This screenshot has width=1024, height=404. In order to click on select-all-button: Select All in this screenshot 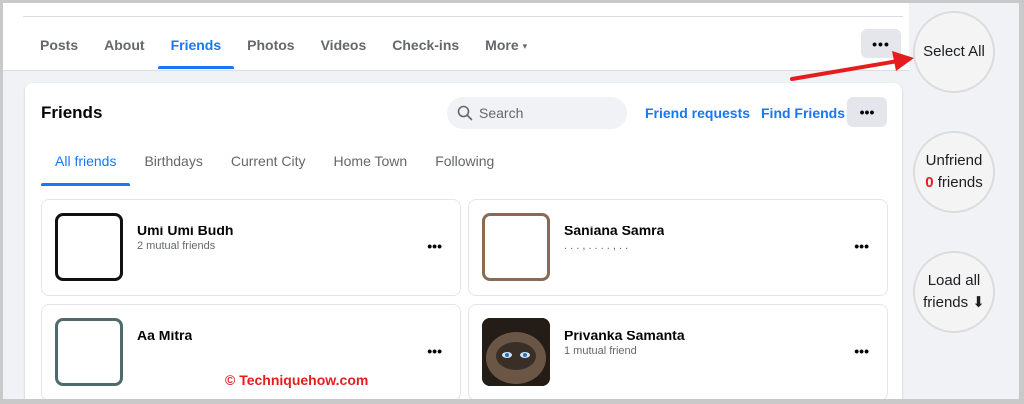, I will do `click(954, 52)`.